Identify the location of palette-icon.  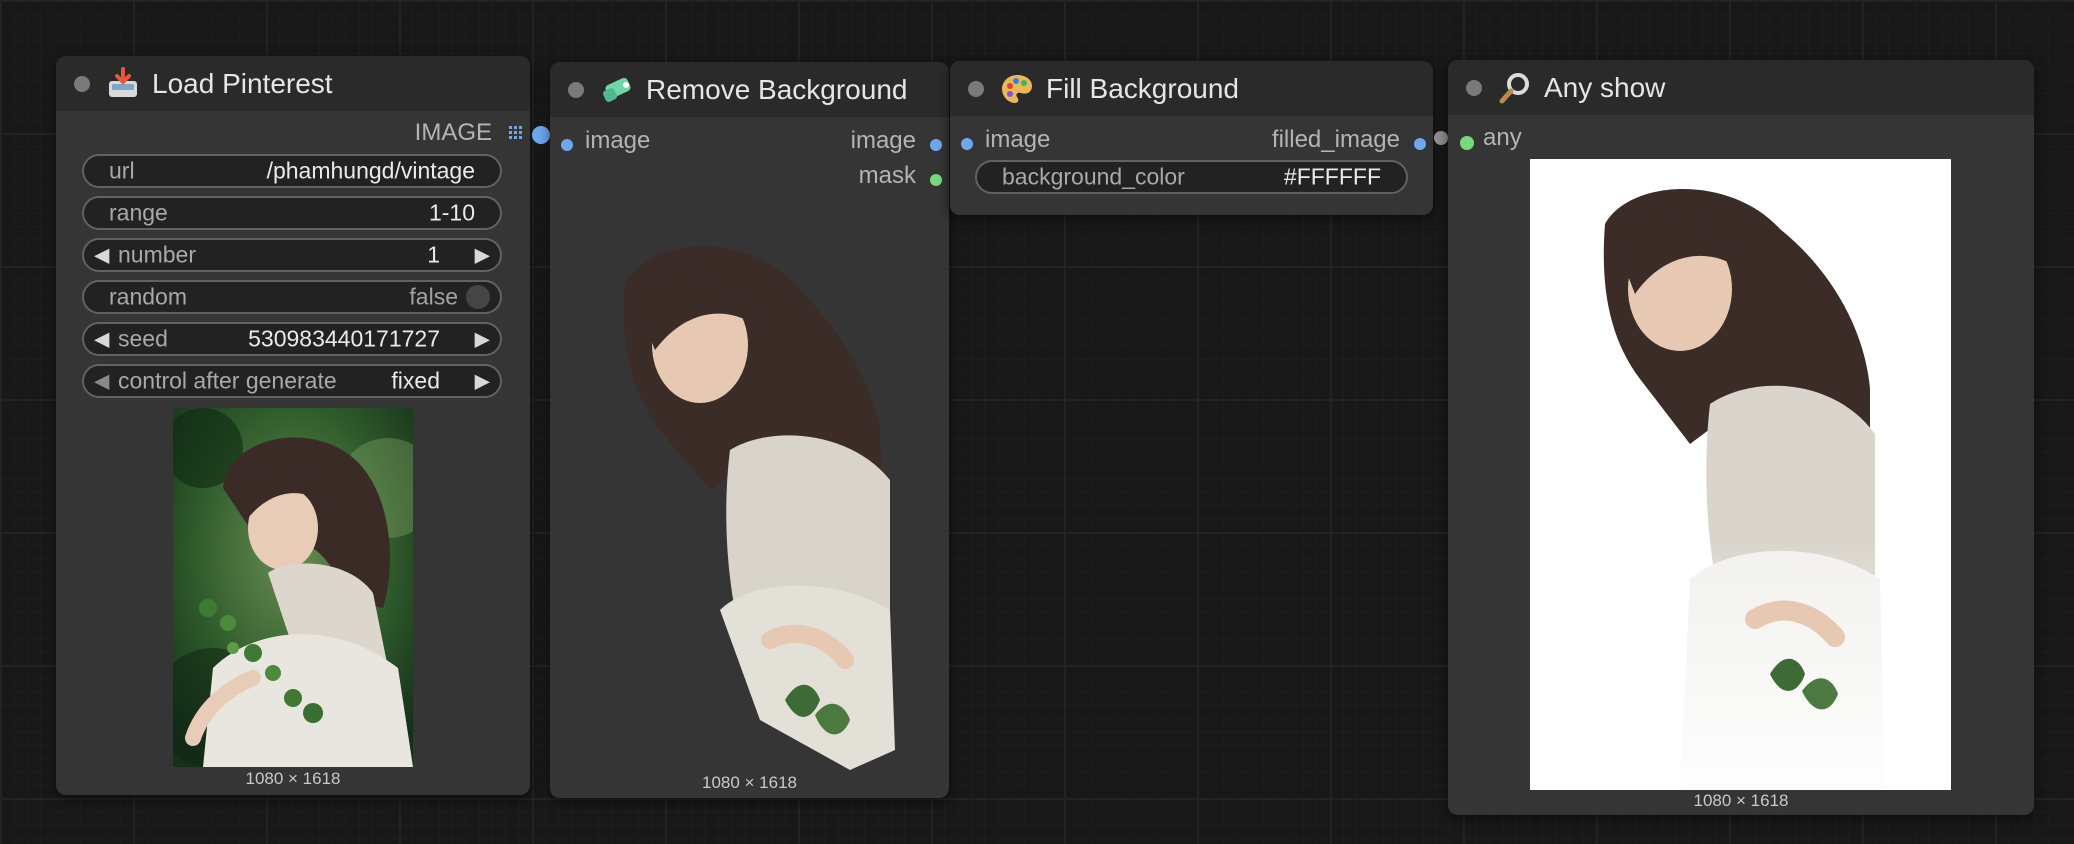
(1017, 88).